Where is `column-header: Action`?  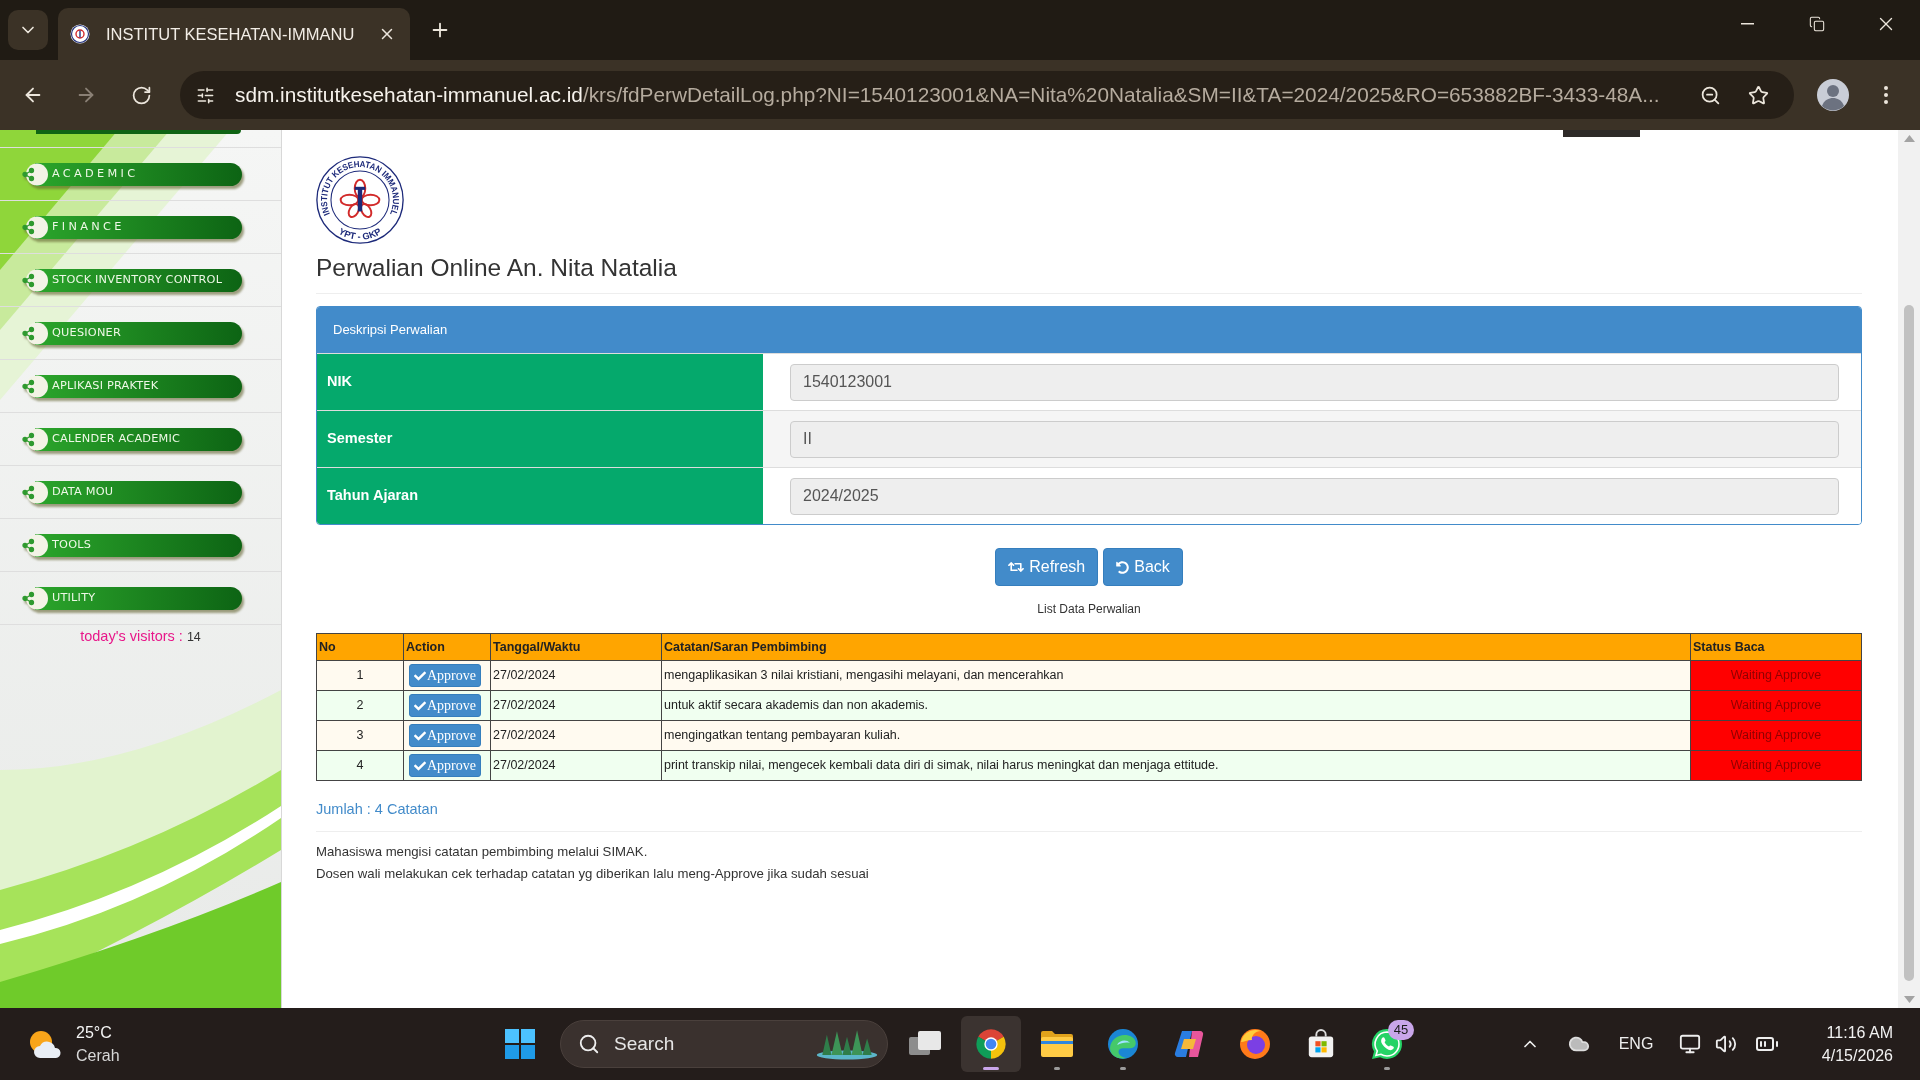
column-header: Action is located at coordinates (447, 647).